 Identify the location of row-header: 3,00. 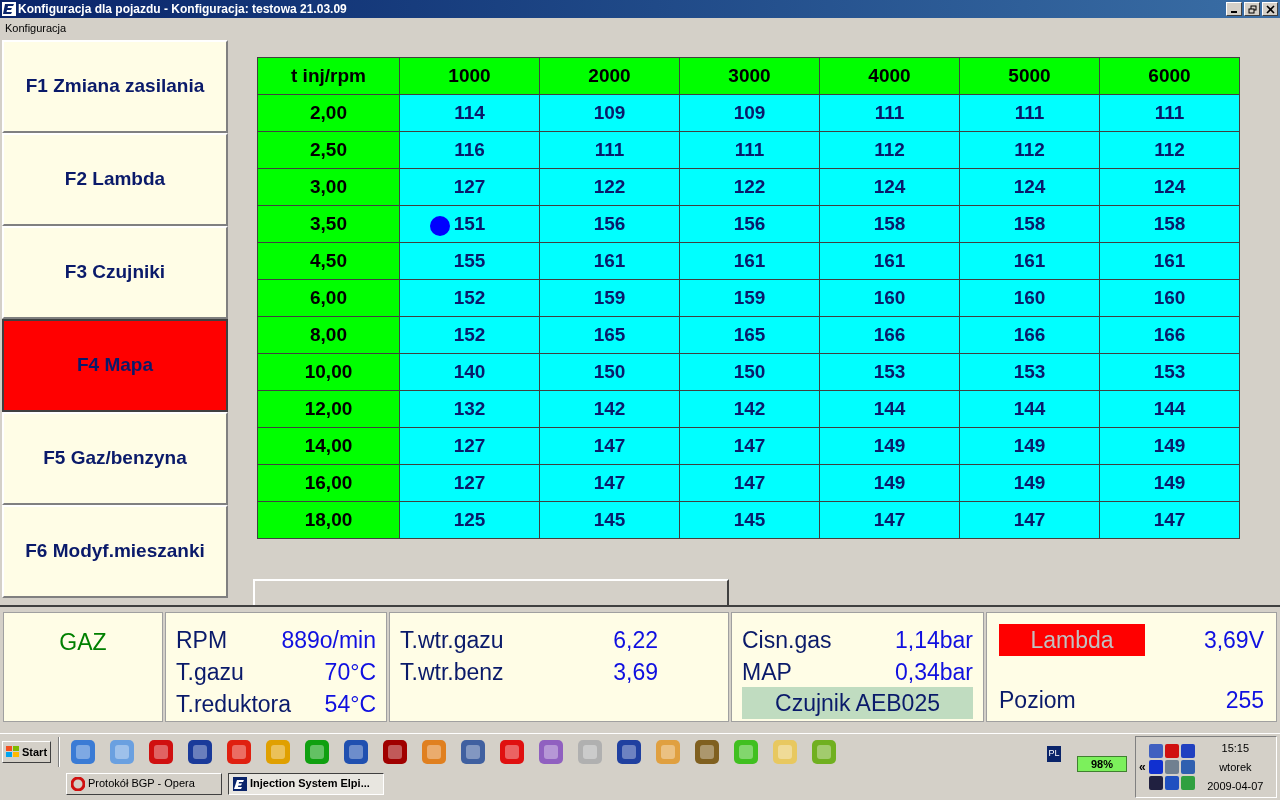
(328, 187).